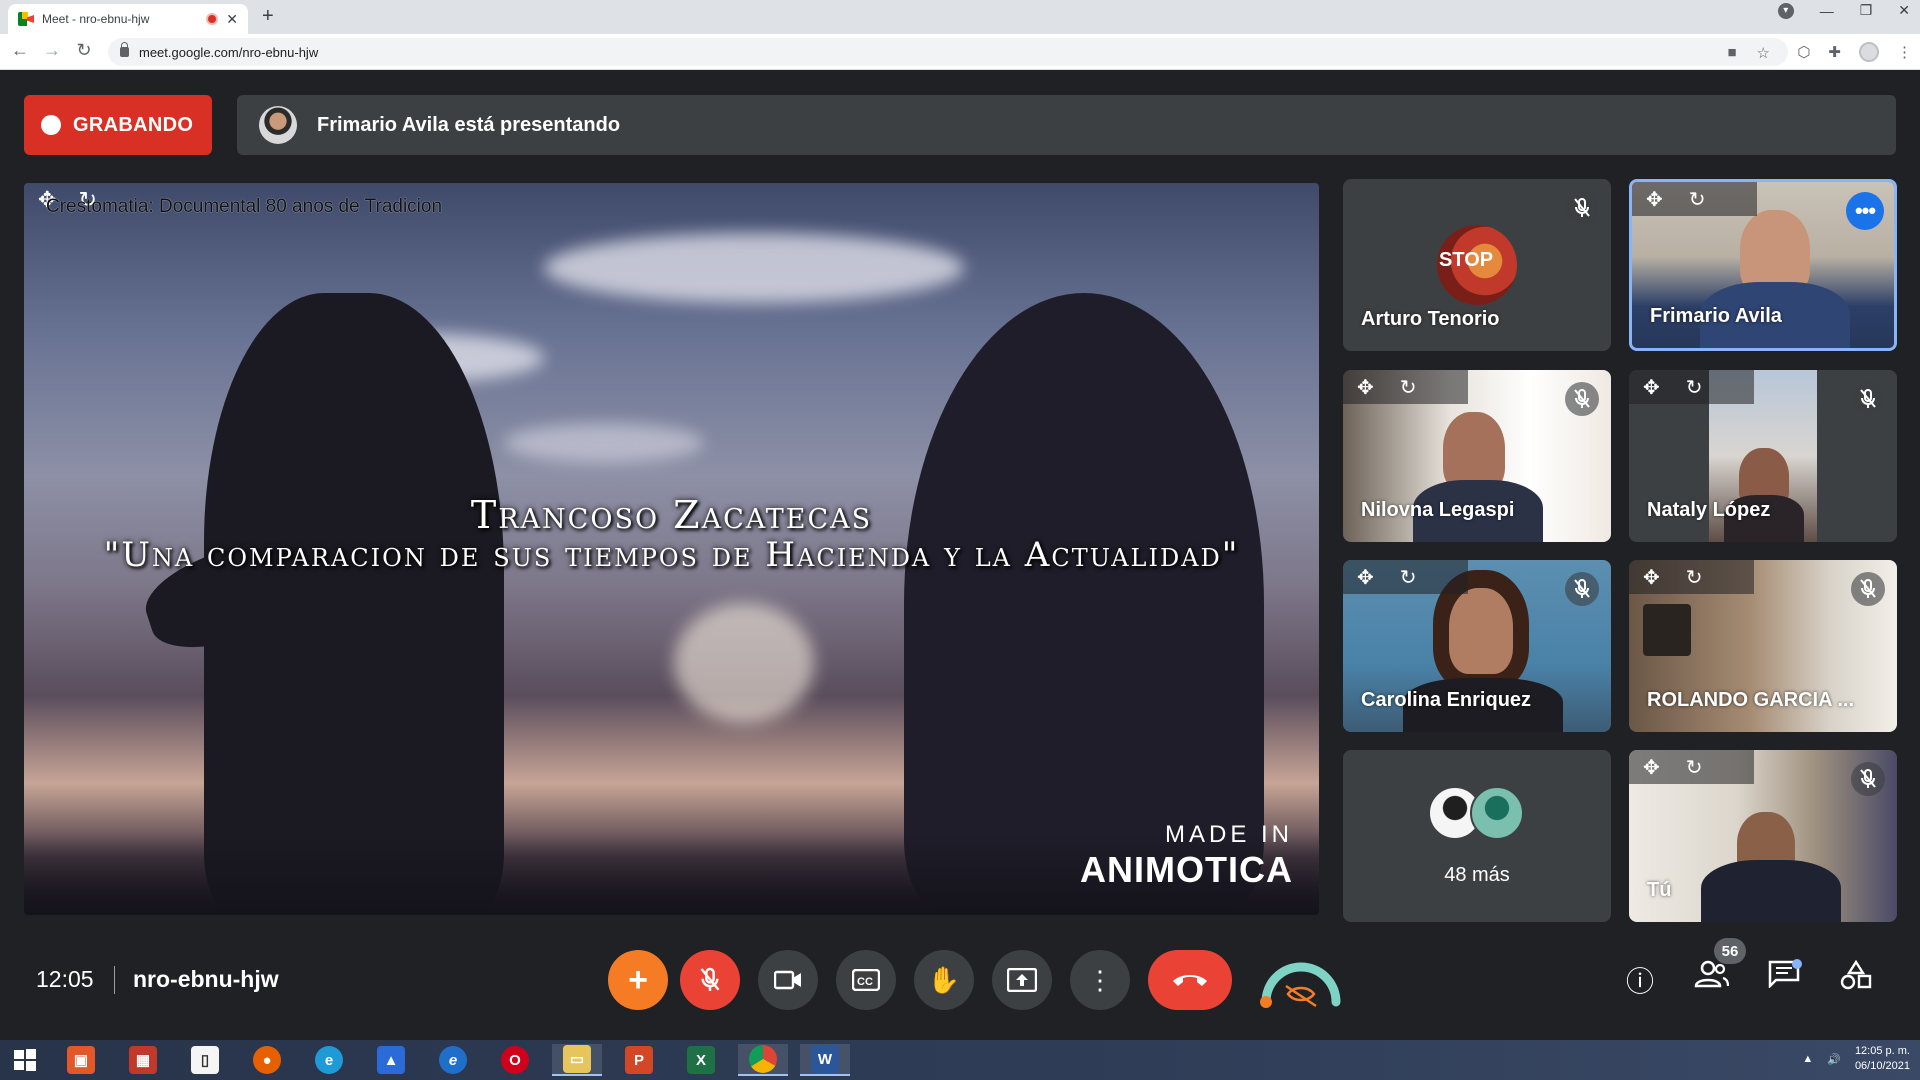 The height and width of the screenshot is (1080, 1920). I want to click on taskbar-app: ▯, so click(205, 1060).